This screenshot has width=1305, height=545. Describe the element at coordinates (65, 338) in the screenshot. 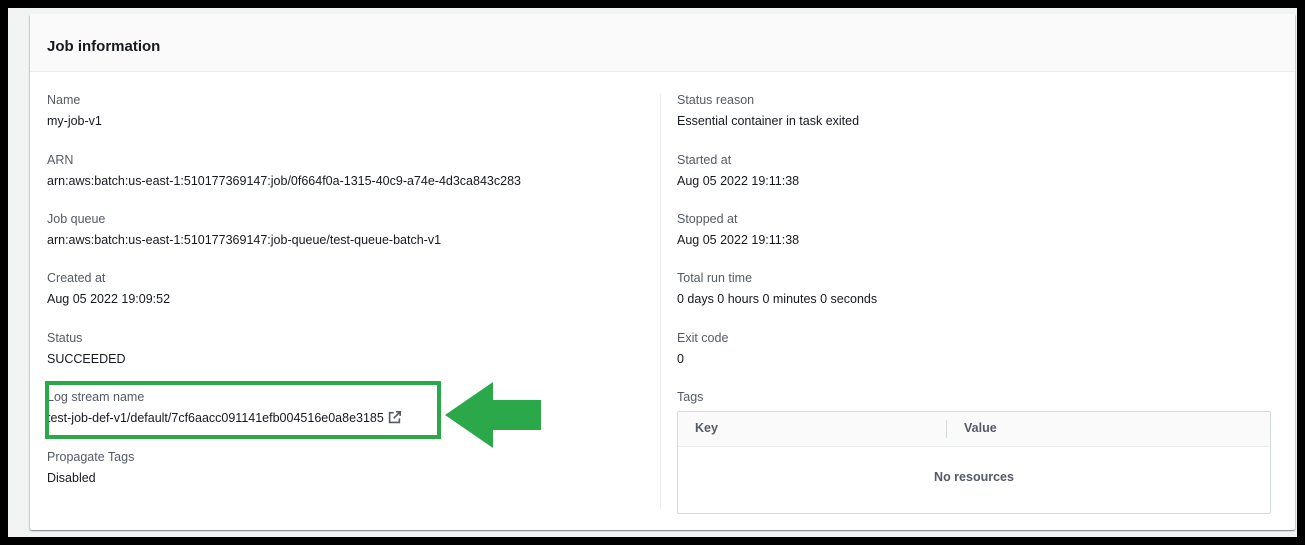

I see `field-label: Status` at that location.